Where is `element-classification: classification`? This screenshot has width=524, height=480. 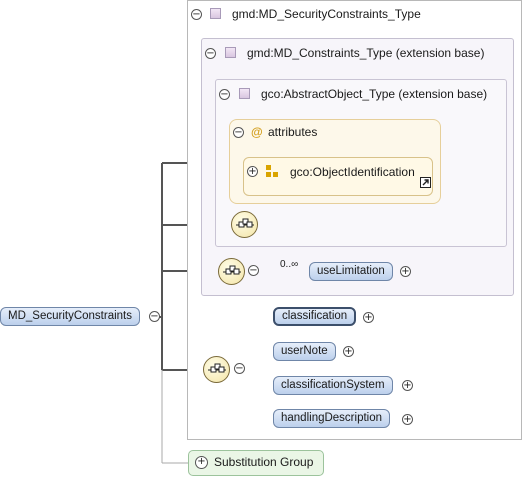
element-classification: classification is located at coordinates (315, 316).